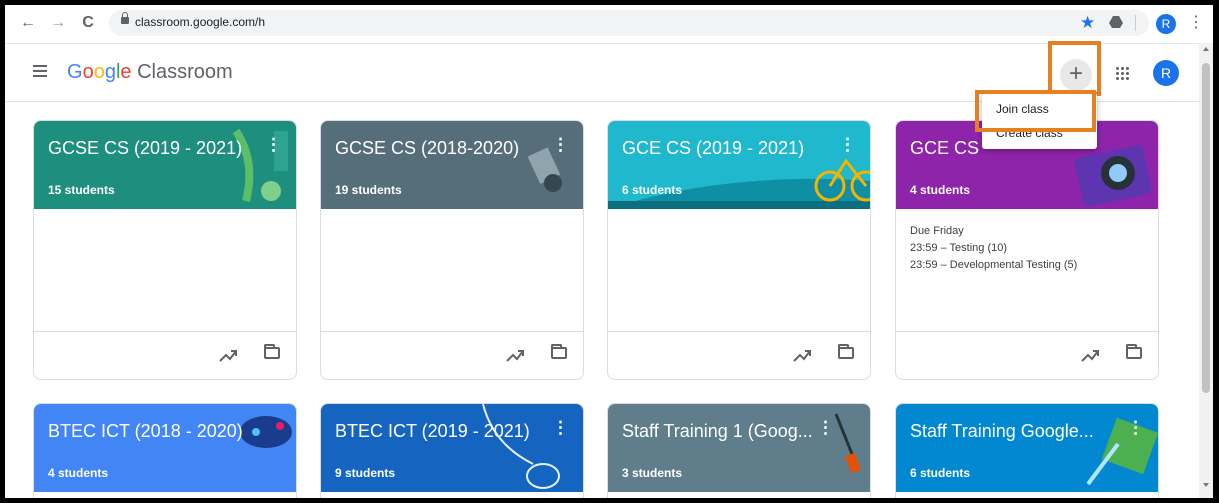  I want to click on product-name: Classroom, so click(185, 72).